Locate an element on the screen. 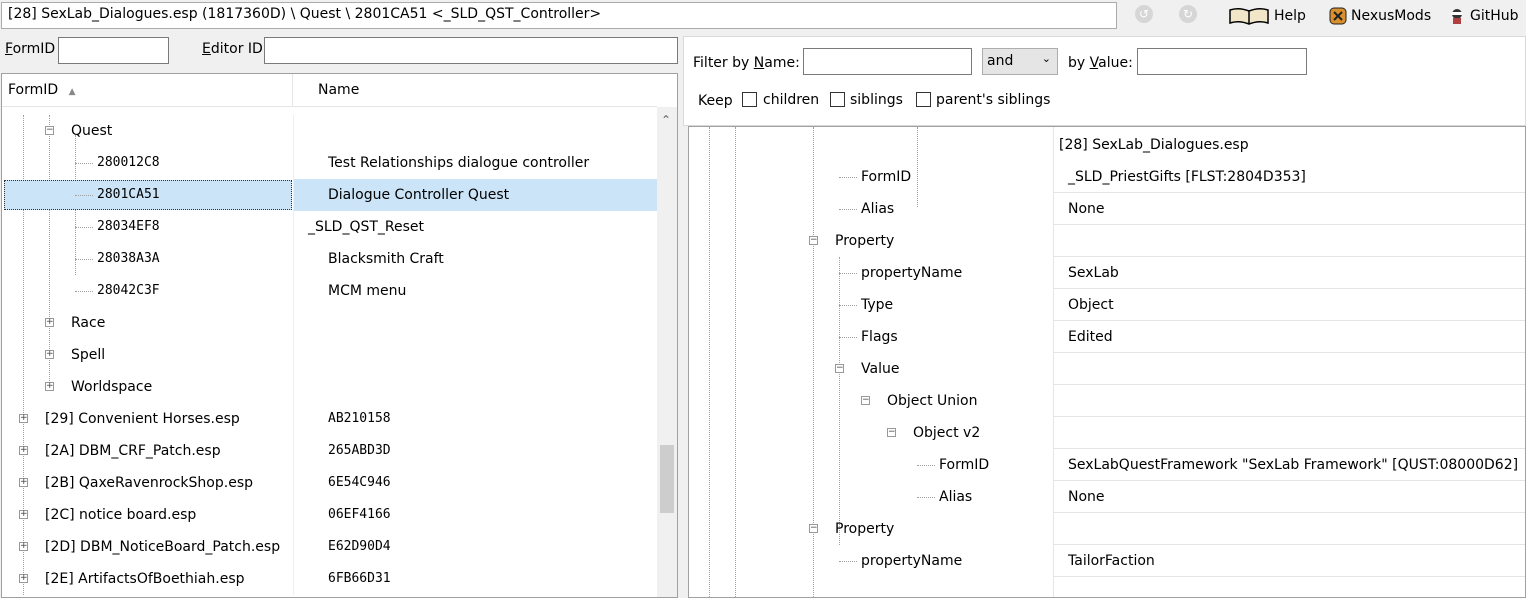 Image resolution: width=1526 pixels, height=598 pixels. record-field-row: Flags Edited is located at coordinates (1107, 337).